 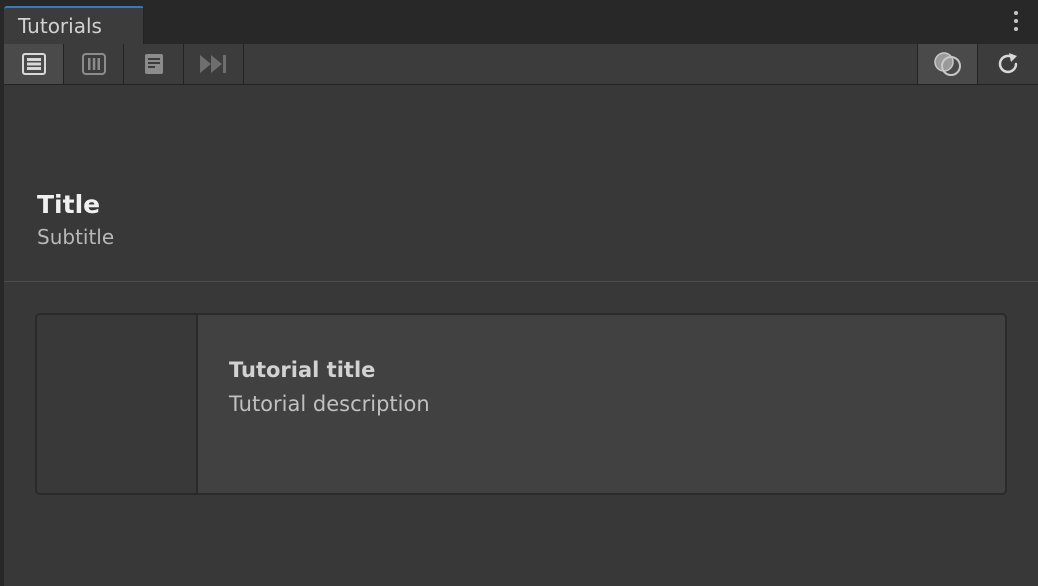 I want to click on tutorial-thumbnail, so click(x=117, y=404).